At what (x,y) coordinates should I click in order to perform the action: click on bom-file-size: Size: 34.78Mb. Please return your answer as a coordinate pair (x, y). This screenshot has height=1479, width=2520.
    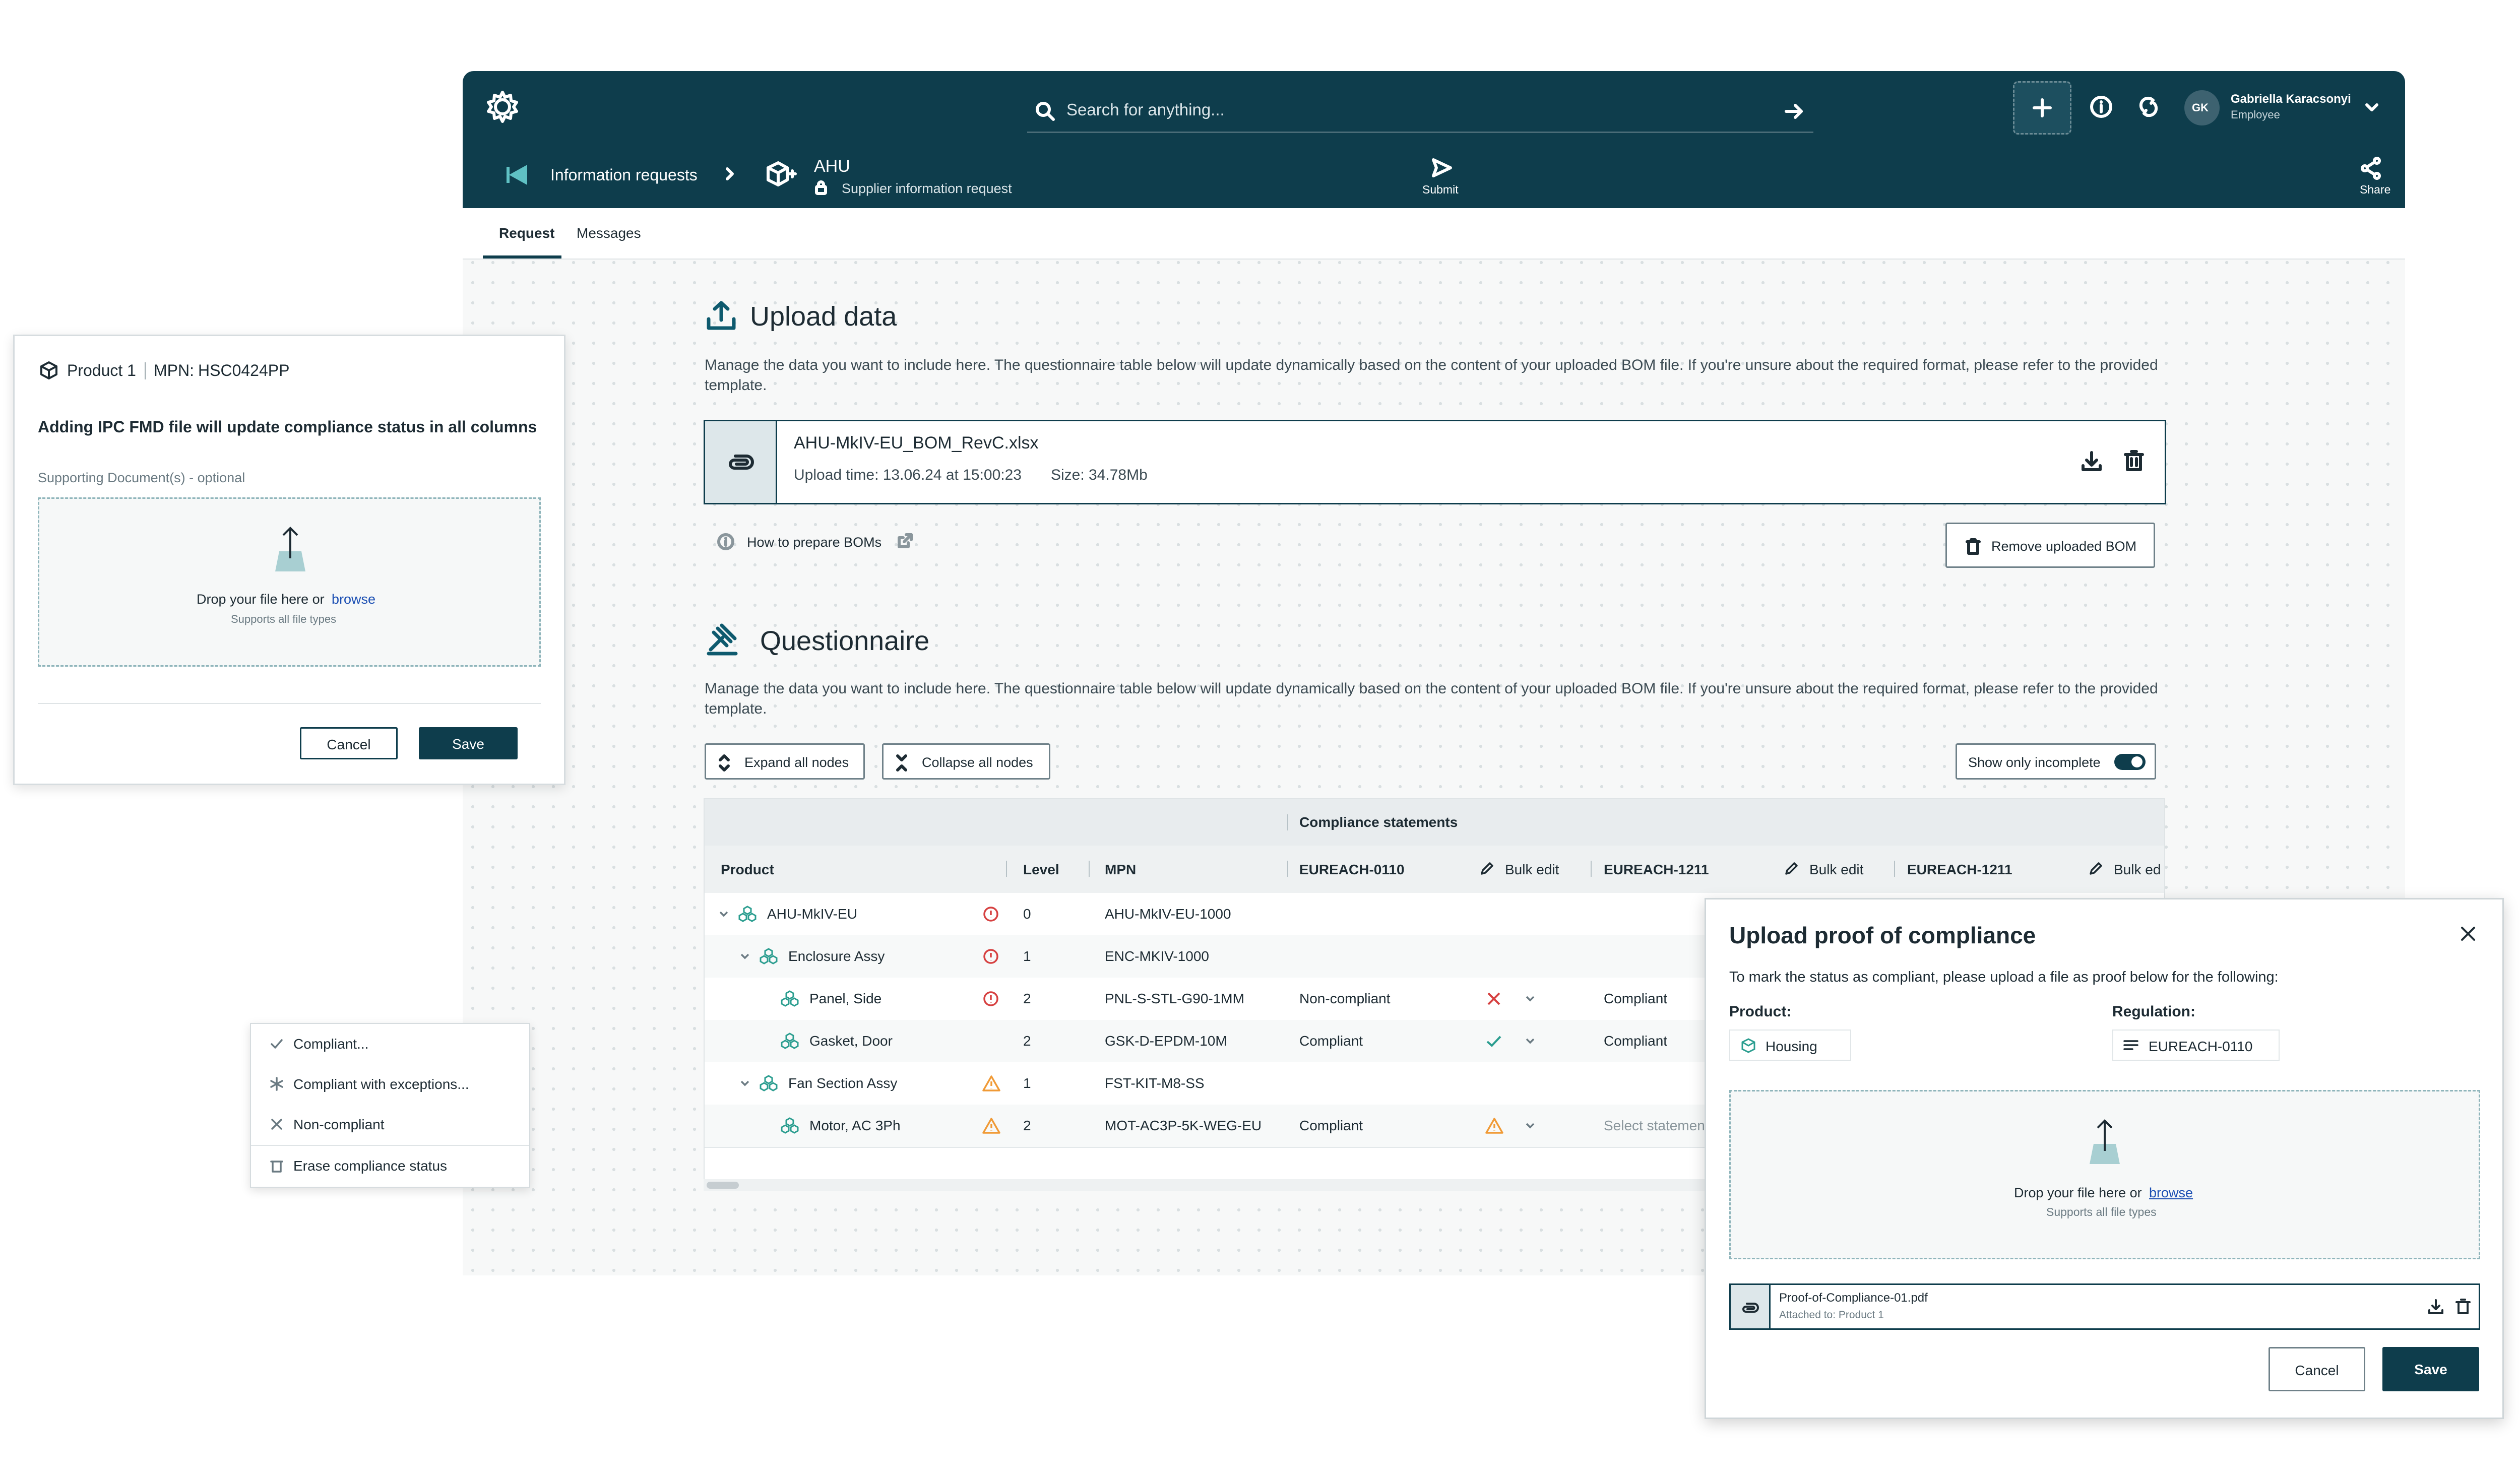
    Looking at the image, I should click on (1100, 475).